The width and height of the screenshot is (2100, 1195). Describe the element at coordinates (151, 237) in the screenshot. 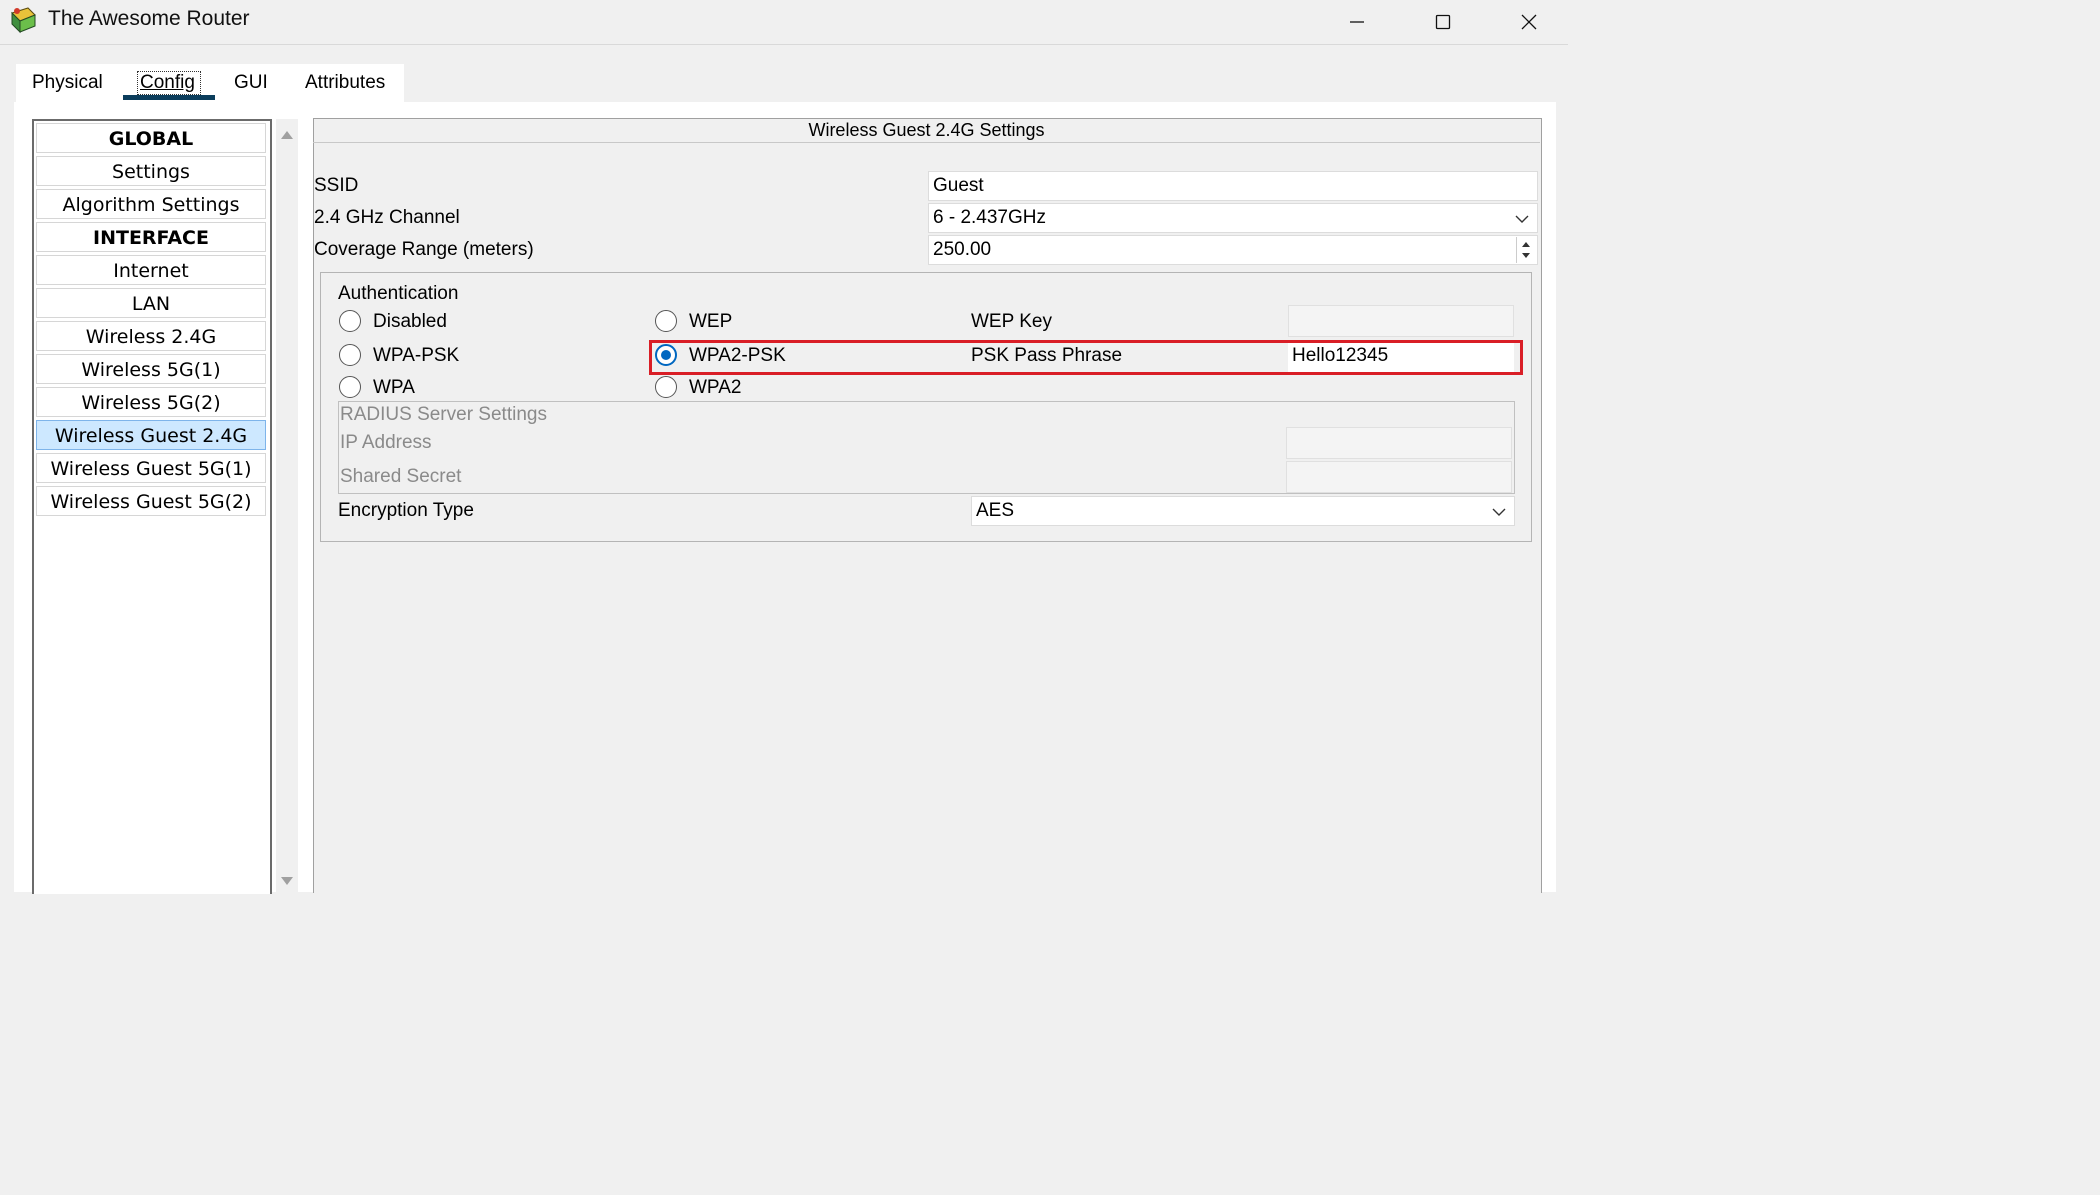

I see `sidebar-header-interface: INTERFACE` at that location.